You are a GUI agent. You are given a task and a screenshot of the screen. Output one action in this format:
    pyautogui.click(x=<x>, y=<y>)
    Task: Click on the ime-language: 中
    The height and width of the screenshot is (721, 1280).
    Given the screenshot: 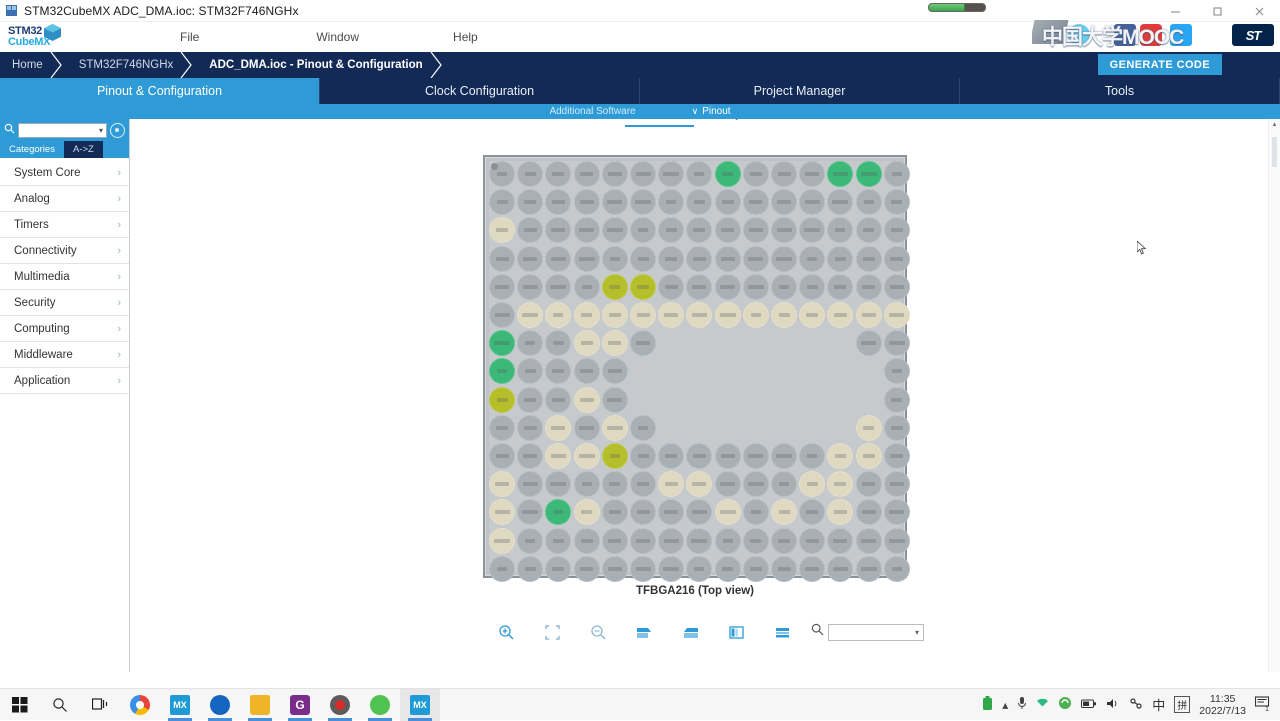 What is the action you would take?
    pyautogui.click(x=1158, y=704)
    